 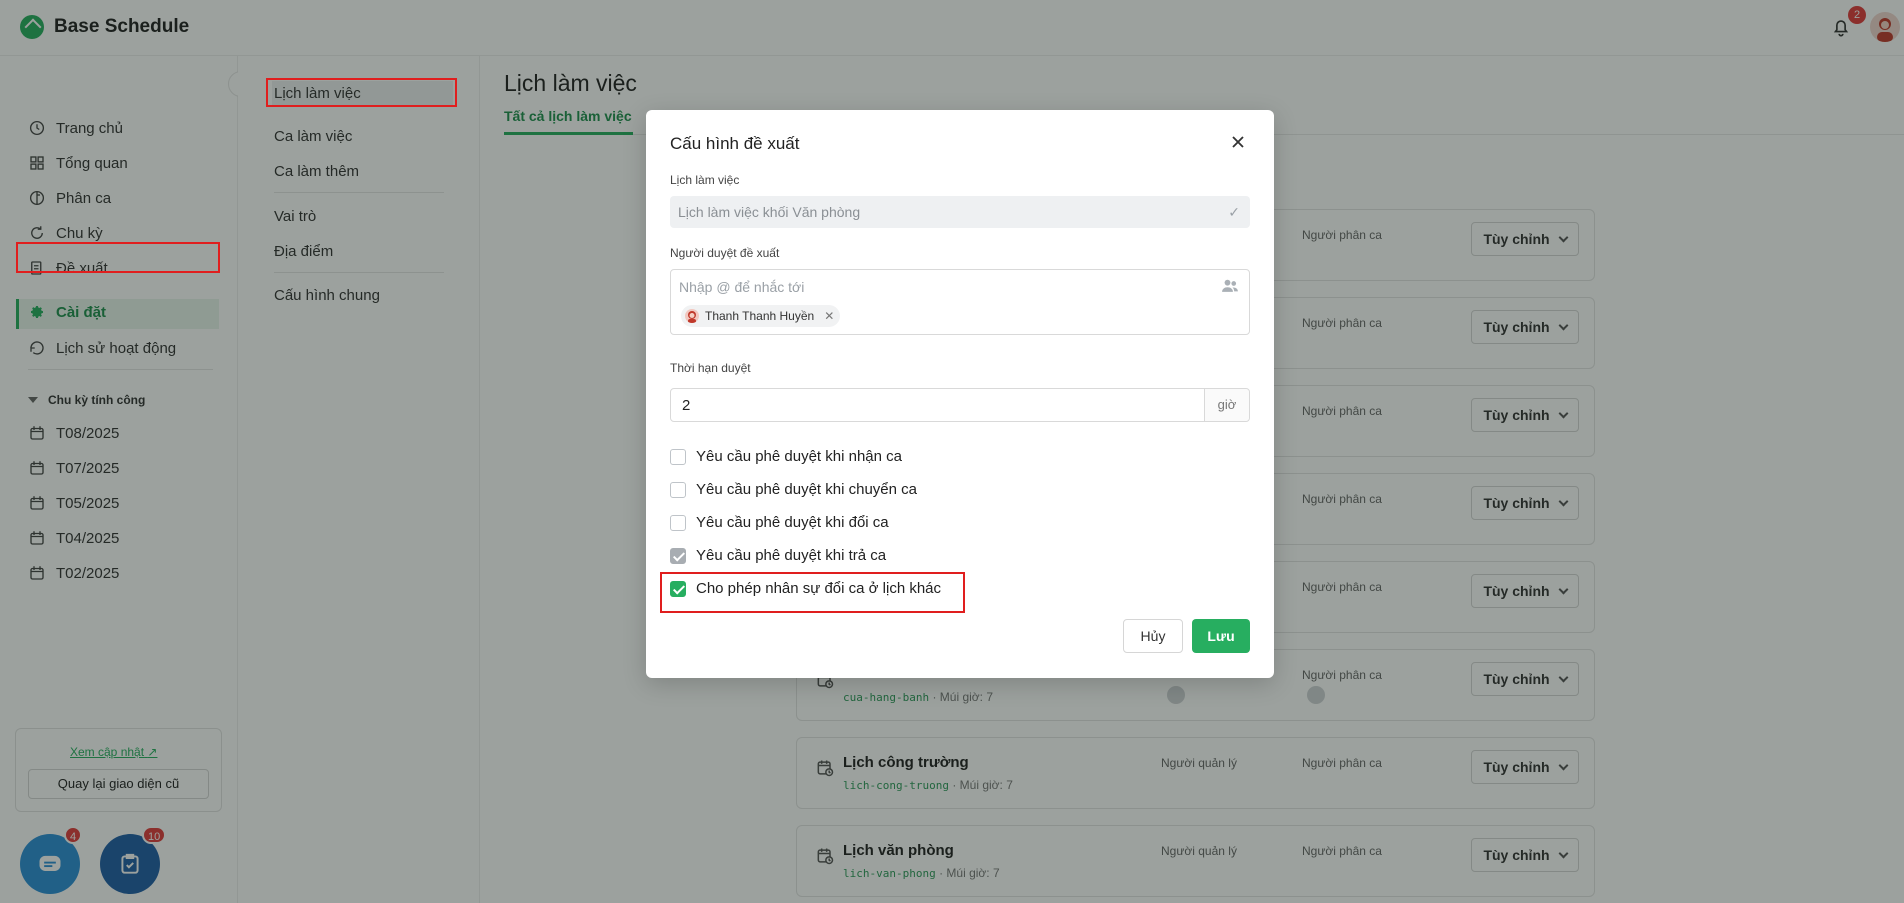 What do you see at coordinates (829, 316) in the screenshot?
I see `remove-chip-icon: ✕` at bounding box center [829, 316].